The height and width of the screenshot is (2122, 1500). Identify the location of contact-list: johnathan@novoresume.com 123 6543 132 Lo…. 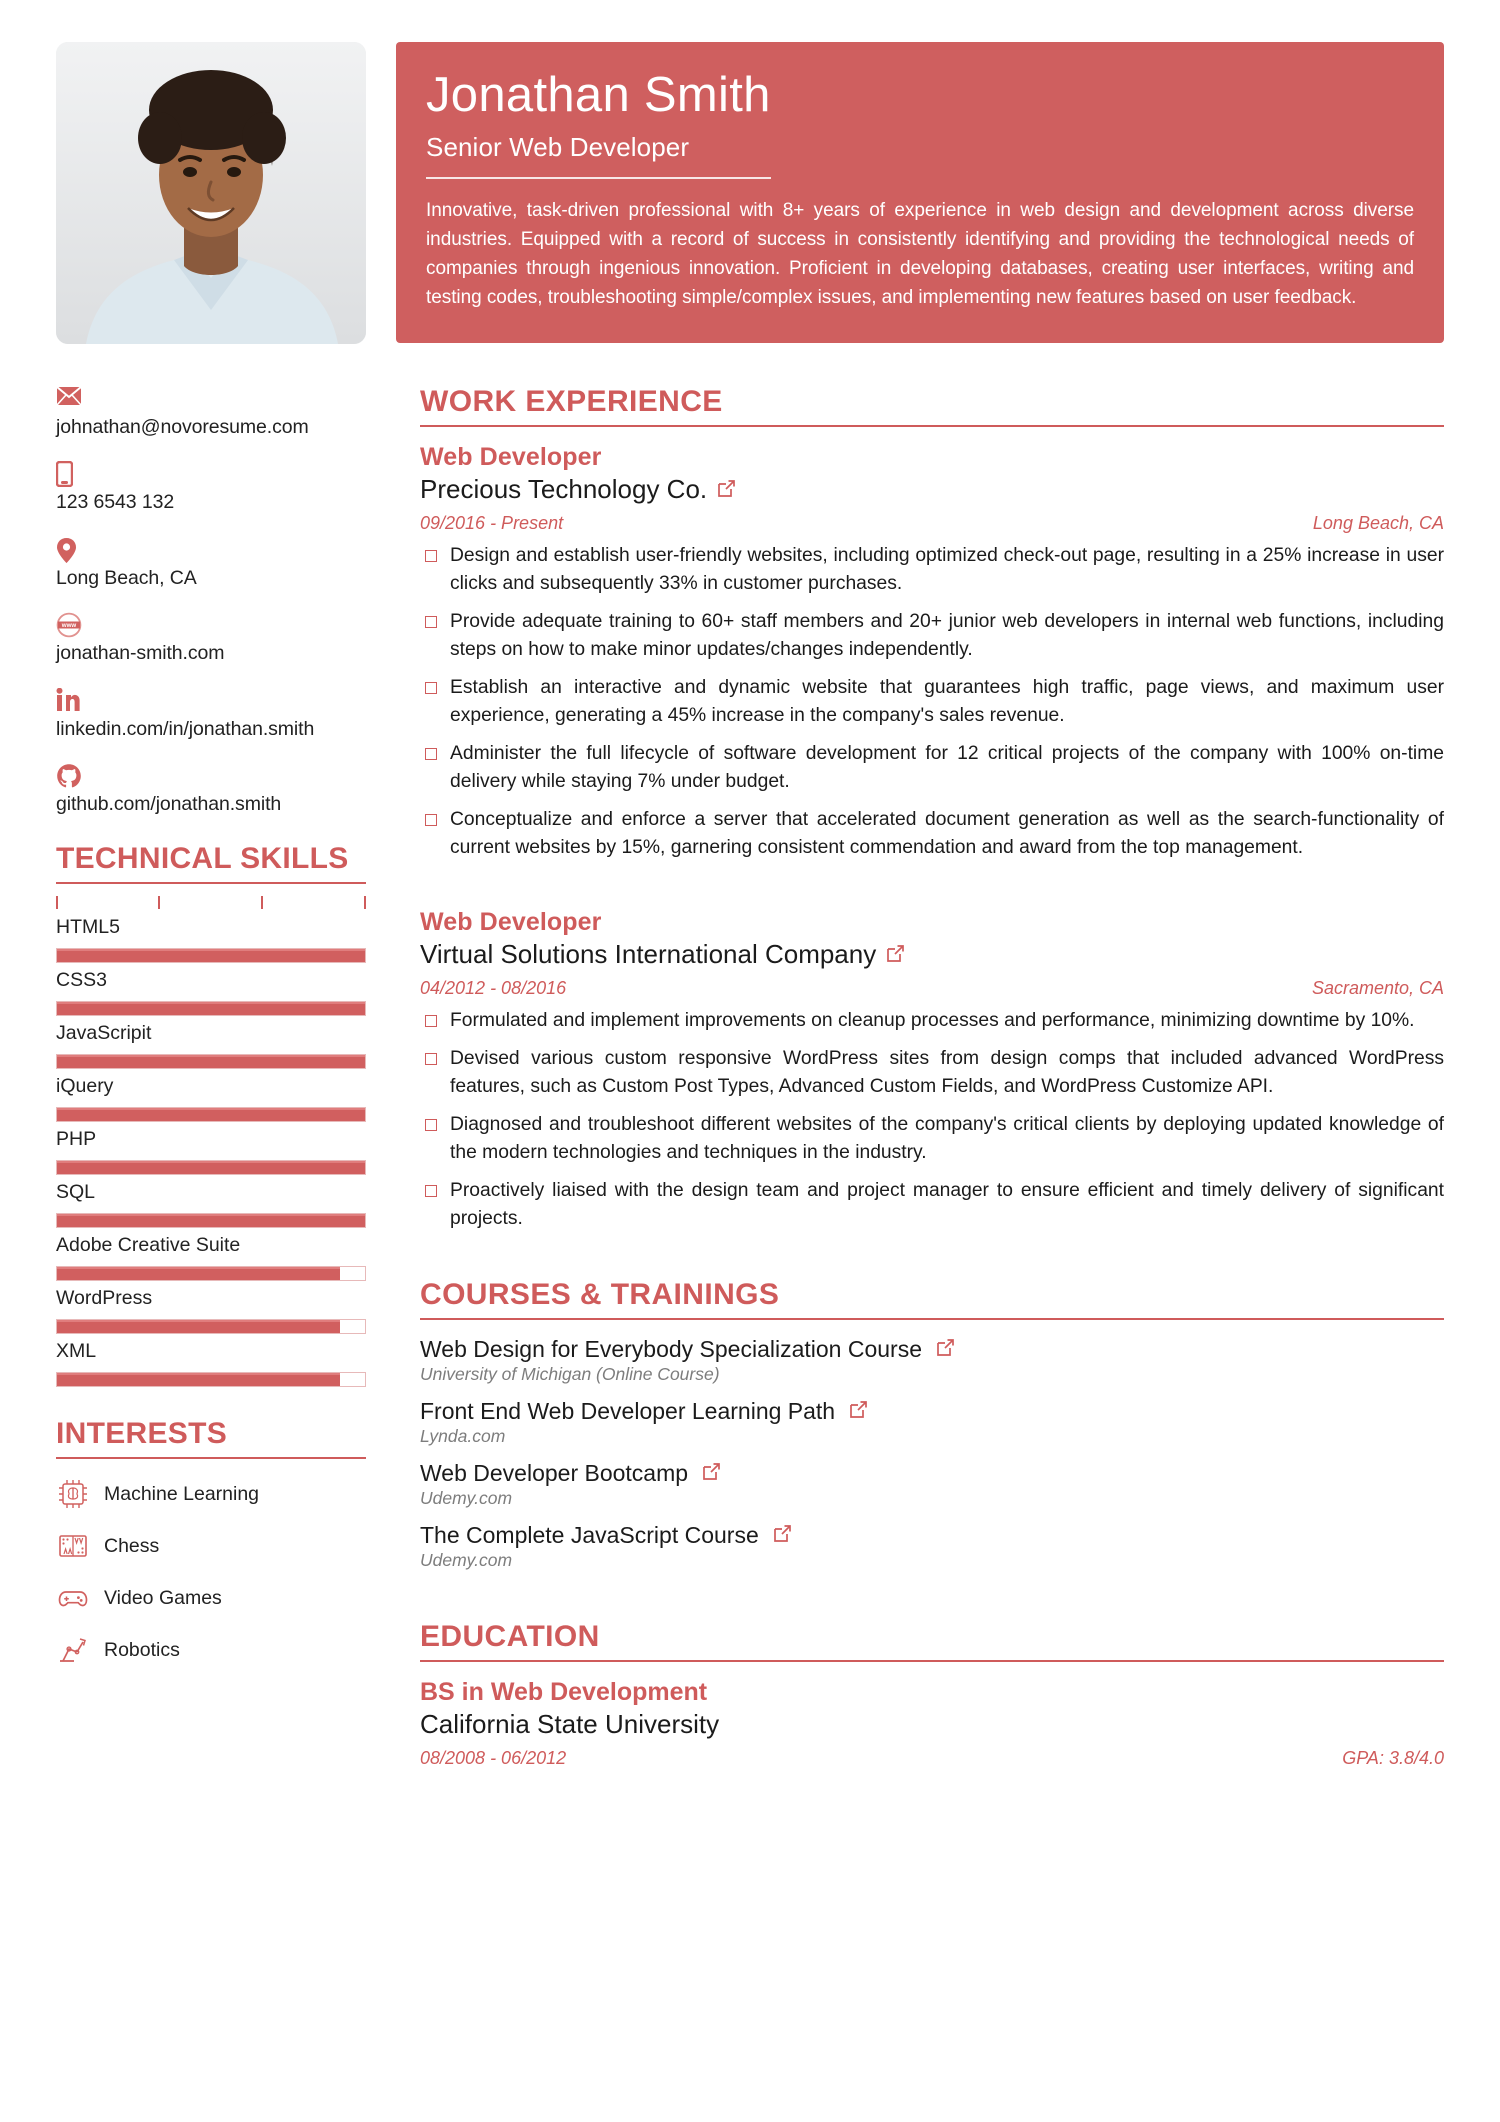
(211, 601).